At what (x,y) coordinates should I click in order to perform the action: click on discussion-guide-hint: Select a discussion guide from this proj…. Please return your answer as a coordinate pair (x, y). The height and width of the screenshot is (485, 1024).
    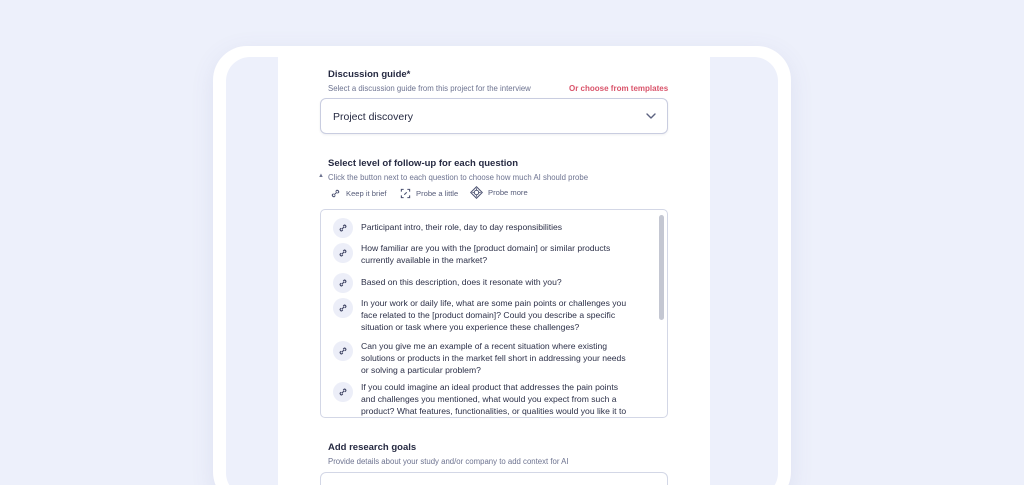
    Looking at the image, I should click on (429, 88).